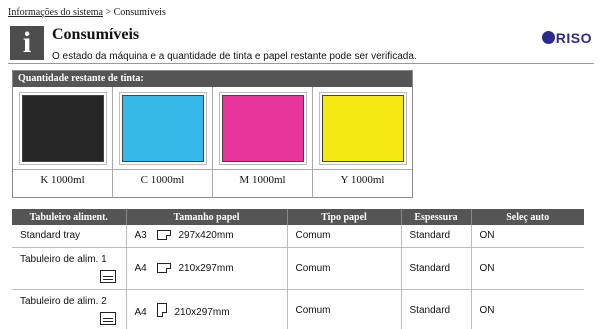 This screenshot has width=600, height=329. Describe the element at coordinates (96, 34) in the screenshot. I see `page-title: Consumíveis` at that location.